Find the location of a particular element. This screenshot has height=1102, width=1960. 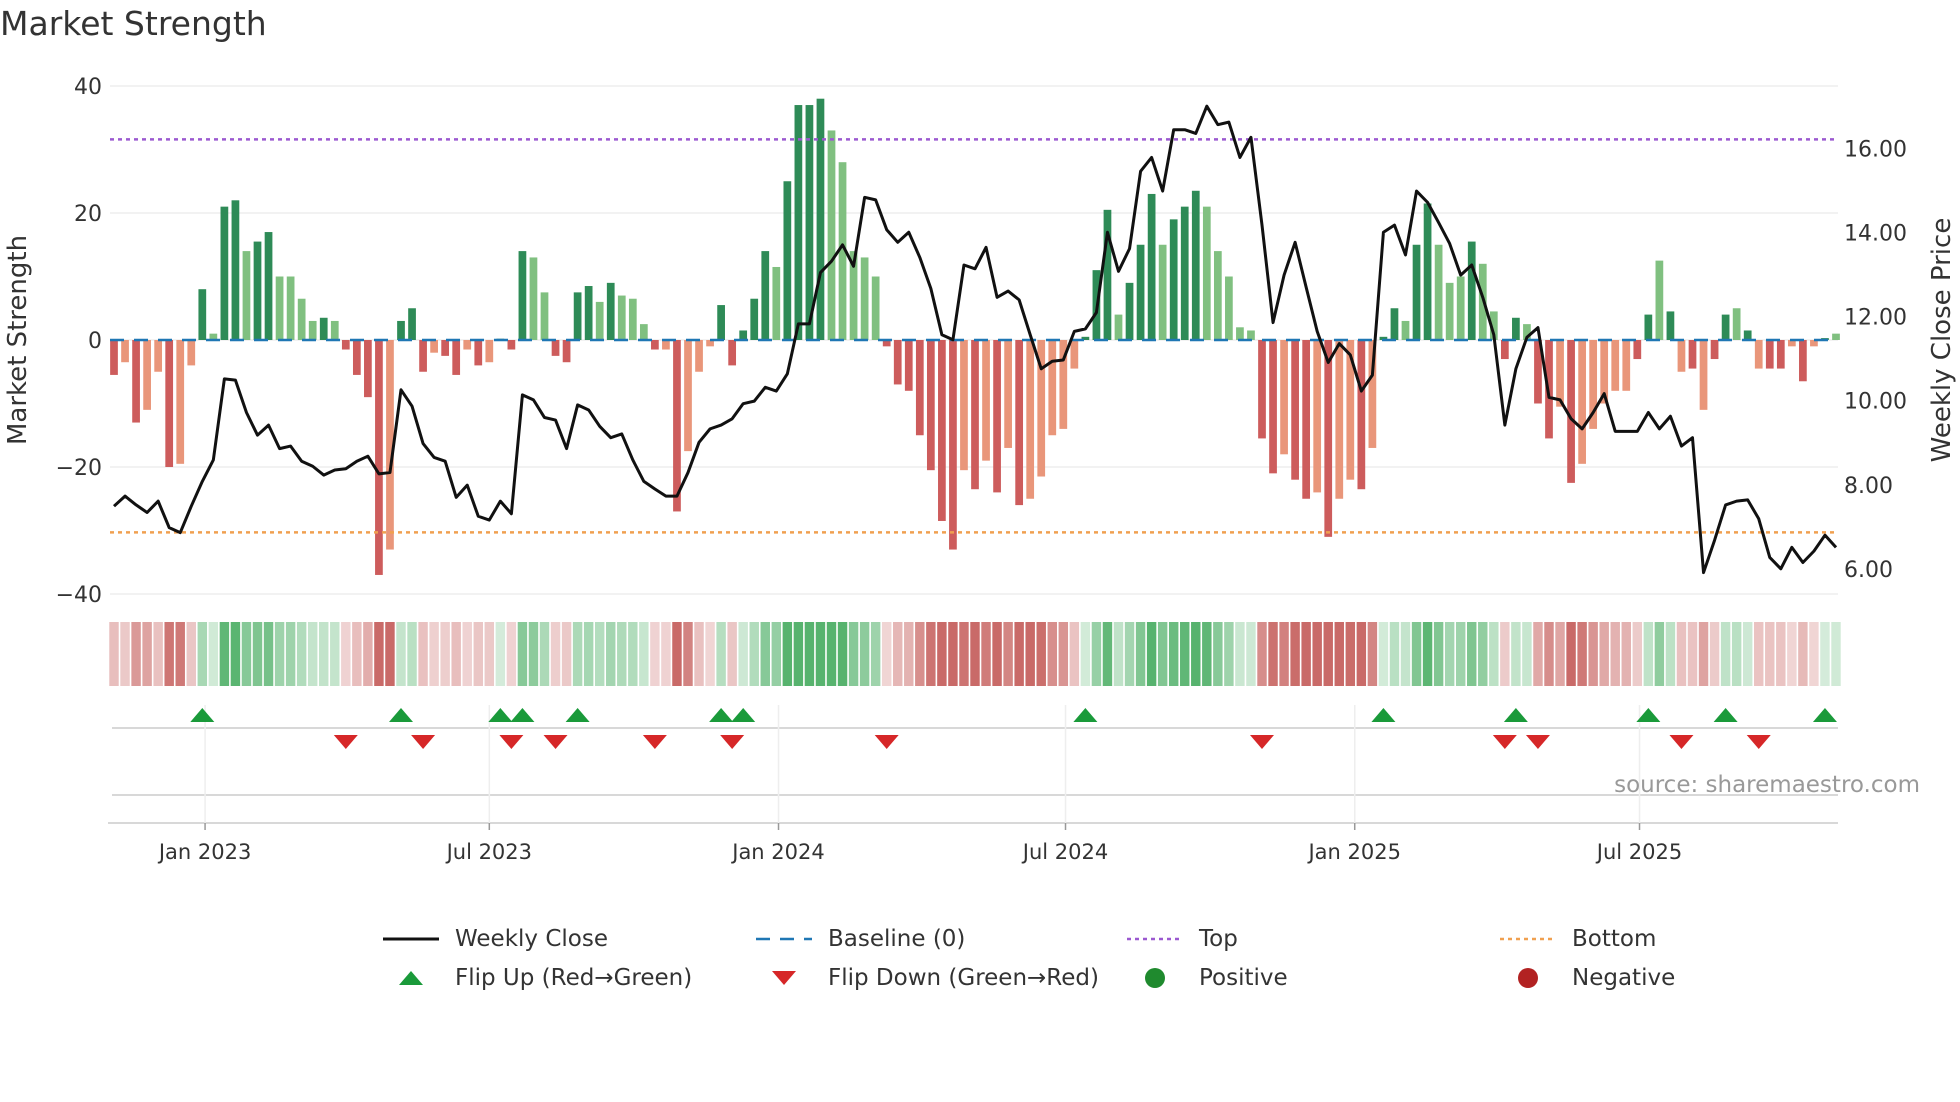

legend-label: Flip Up (Red→Green) is located at coordinates (574, 978).